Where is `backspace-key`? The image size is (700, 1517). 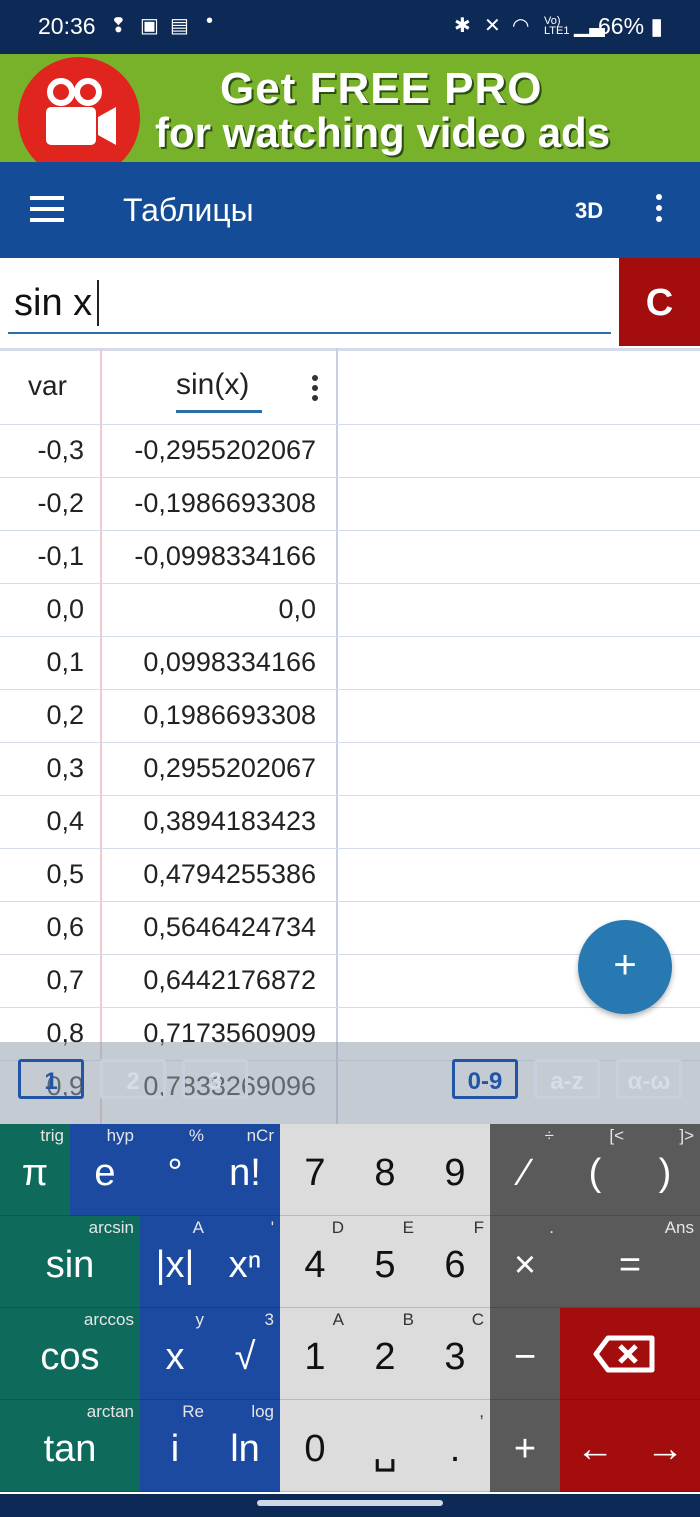 backspace-key is located at coordinates (630, 1354).